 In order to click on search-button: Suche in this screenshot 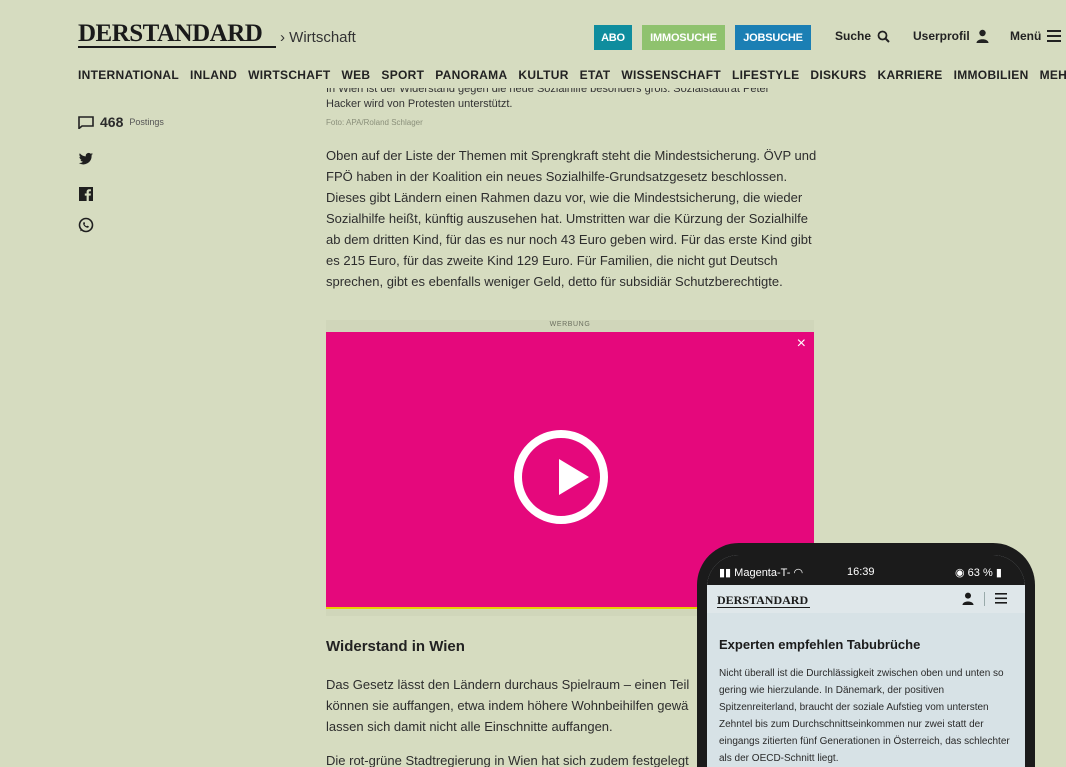, I will do `click(862, 36)`.